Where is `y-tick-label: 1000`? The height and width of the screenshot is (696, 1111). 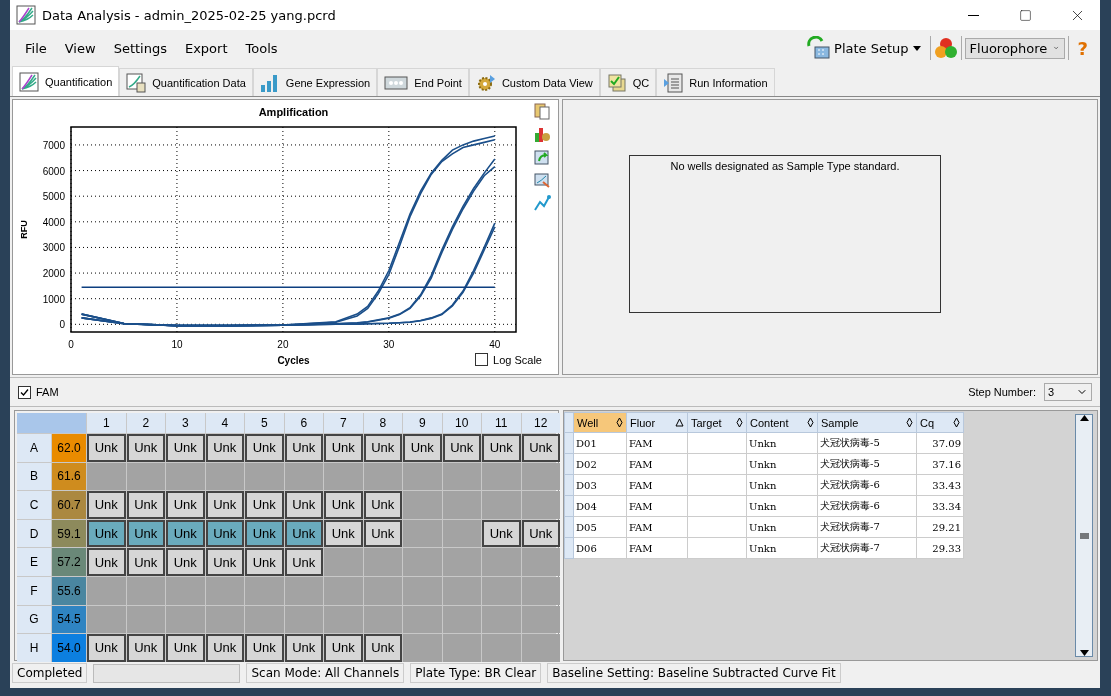 y-tick-label: 1000 is located at coordinates (53, 299).